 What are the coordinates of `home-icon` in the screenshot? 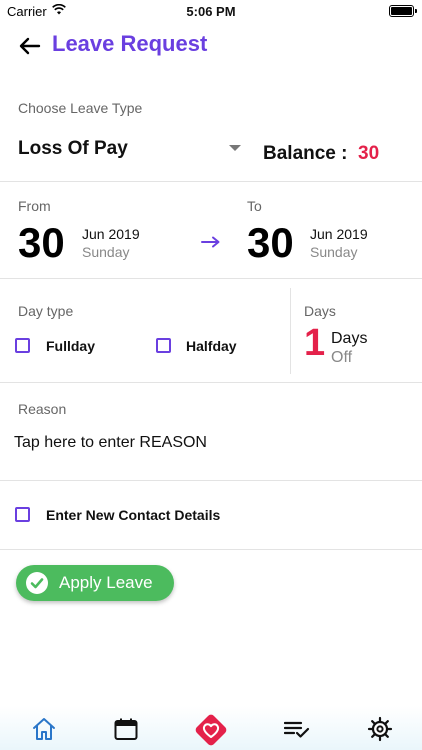 It's located at (44, 729).